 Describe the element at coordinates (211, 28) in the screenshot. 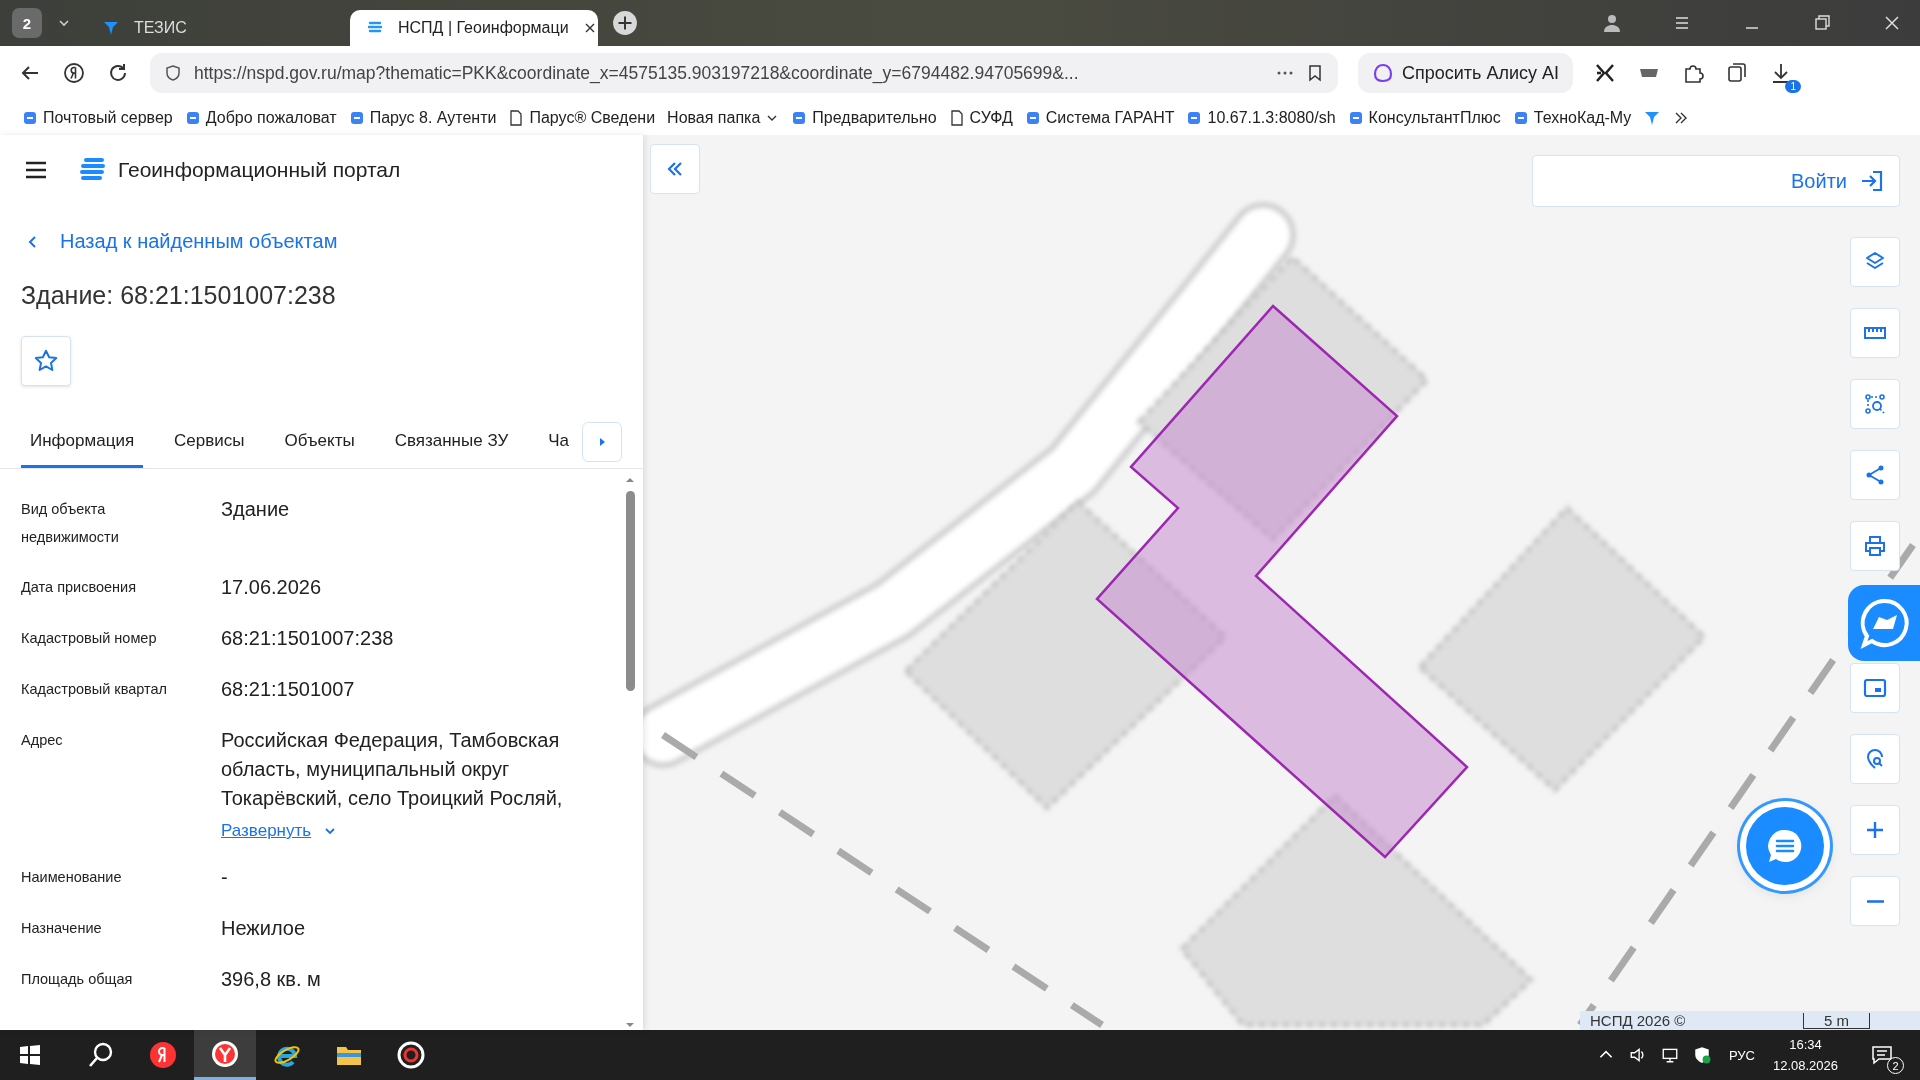

I see `browser-tab: ТЕЗИС` at that location.